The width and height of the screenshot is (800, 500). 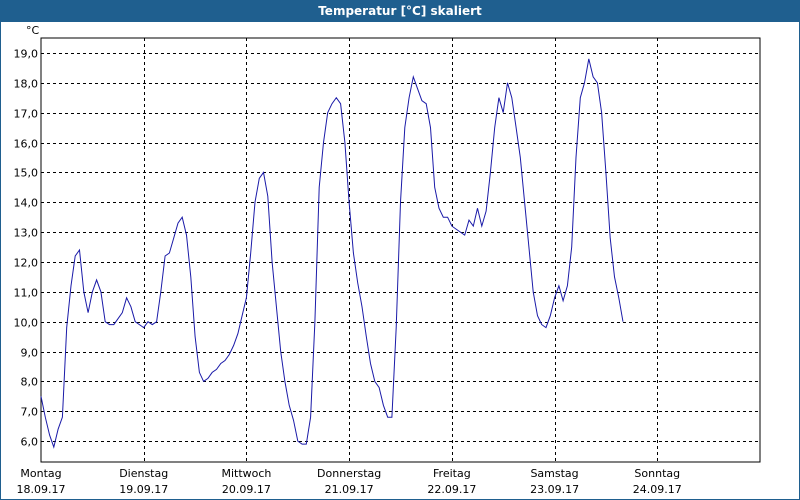 What do you see at coordinates (554, 489) in the screenshot?
I see `x-tick-date-label: 23.09.17` at bounding box center [554, 489].